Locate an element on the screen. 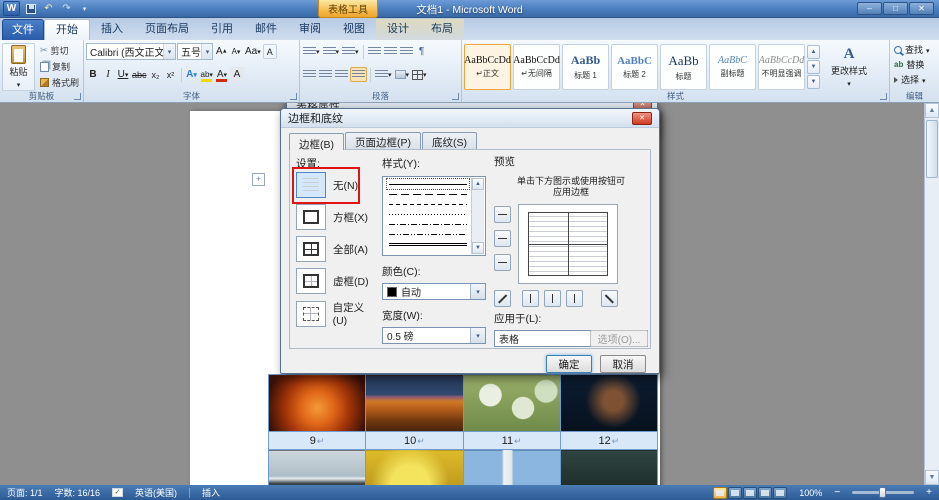 The image size is (939, 500). style-no-spacing: AaBbCcDd ↵无间隔 is located at coordinates (536, 67).